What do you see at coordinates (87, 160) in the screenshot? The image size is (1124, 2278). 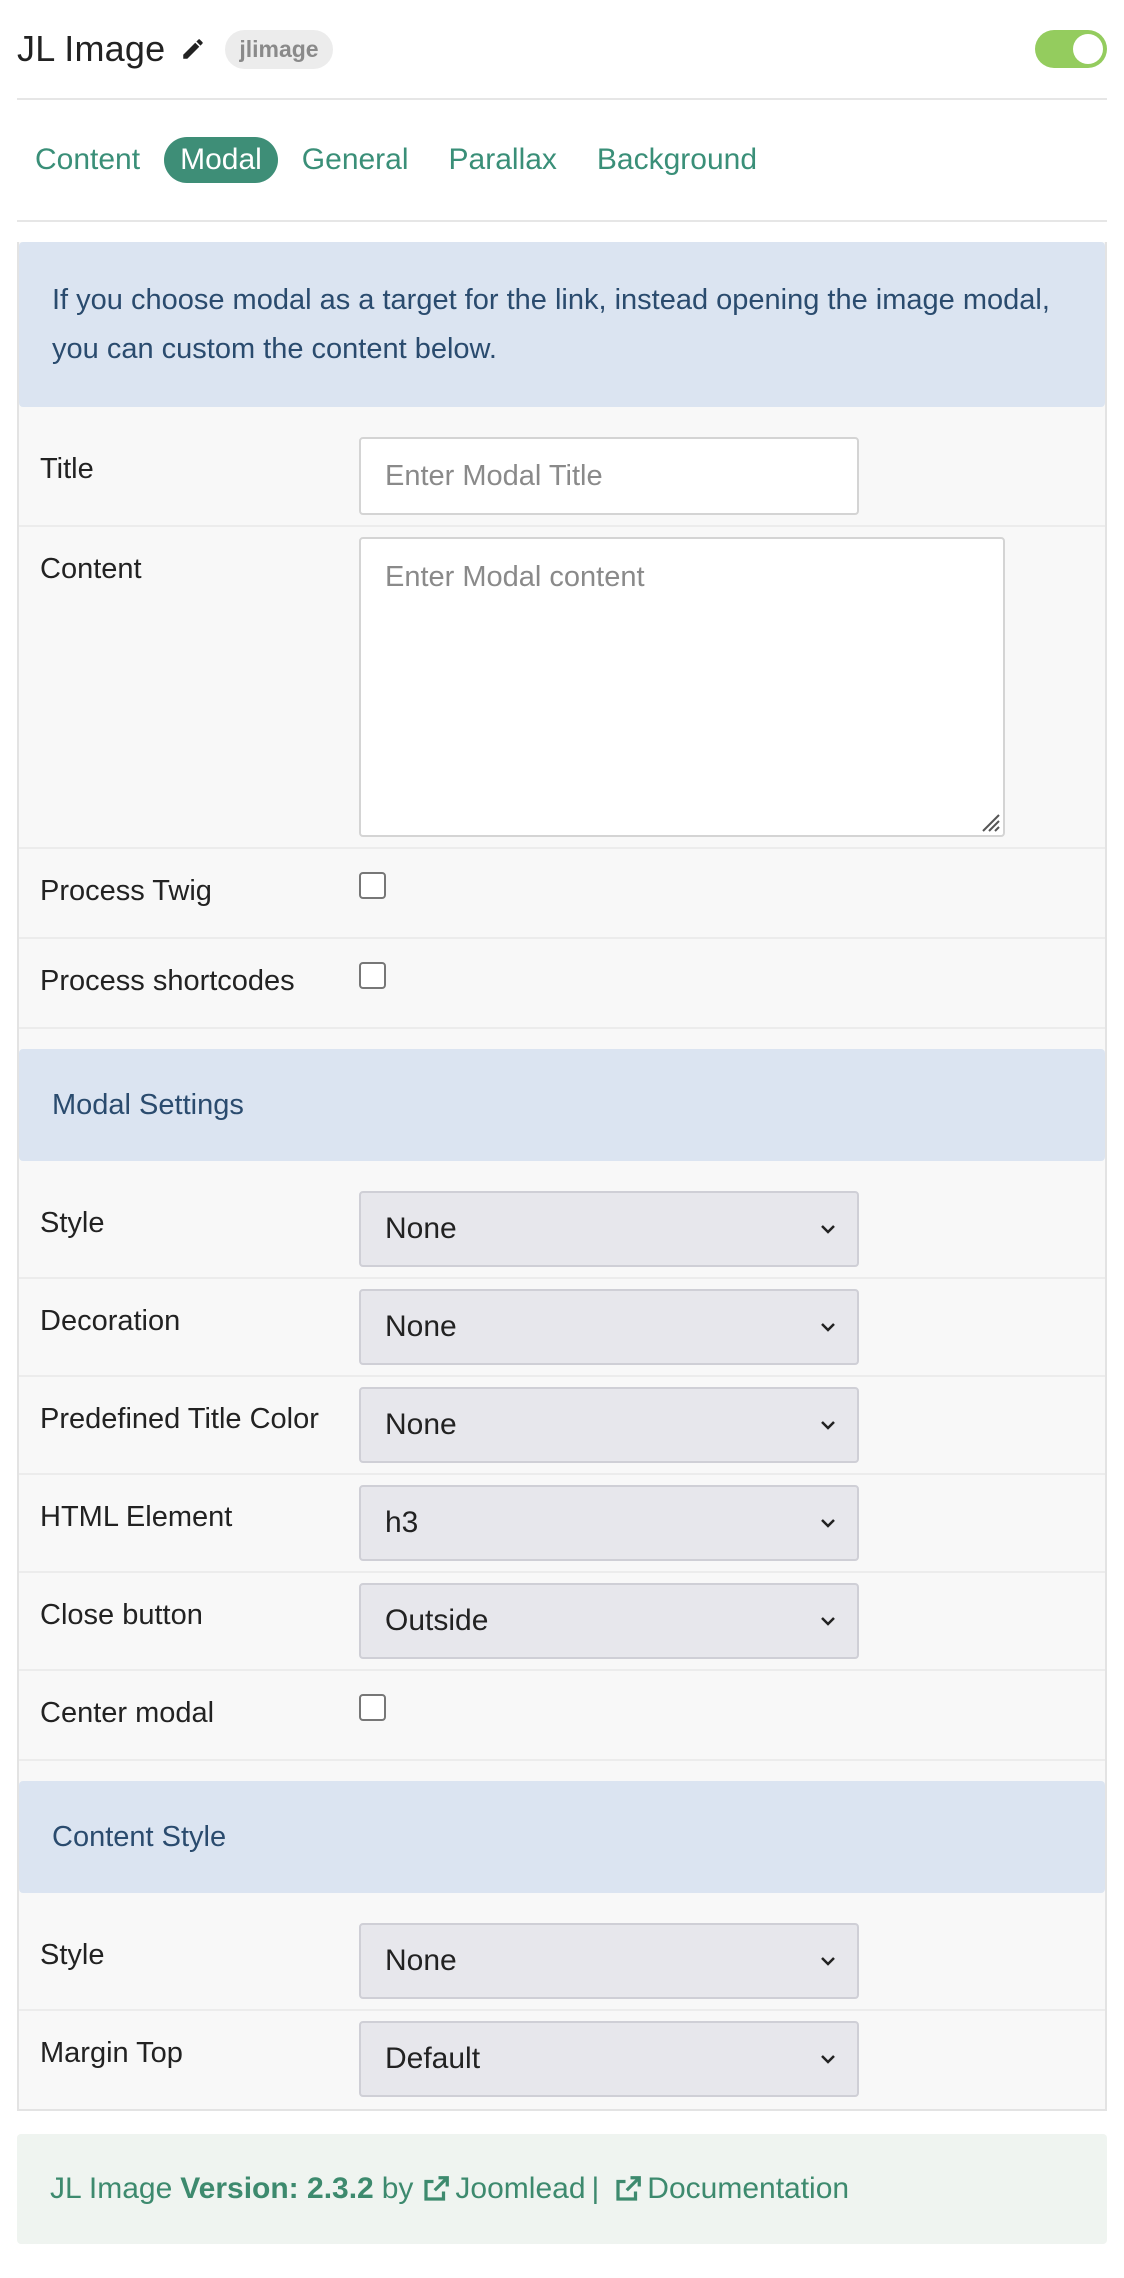 I see `tab-content: Content` at bounding box center [87, 160].